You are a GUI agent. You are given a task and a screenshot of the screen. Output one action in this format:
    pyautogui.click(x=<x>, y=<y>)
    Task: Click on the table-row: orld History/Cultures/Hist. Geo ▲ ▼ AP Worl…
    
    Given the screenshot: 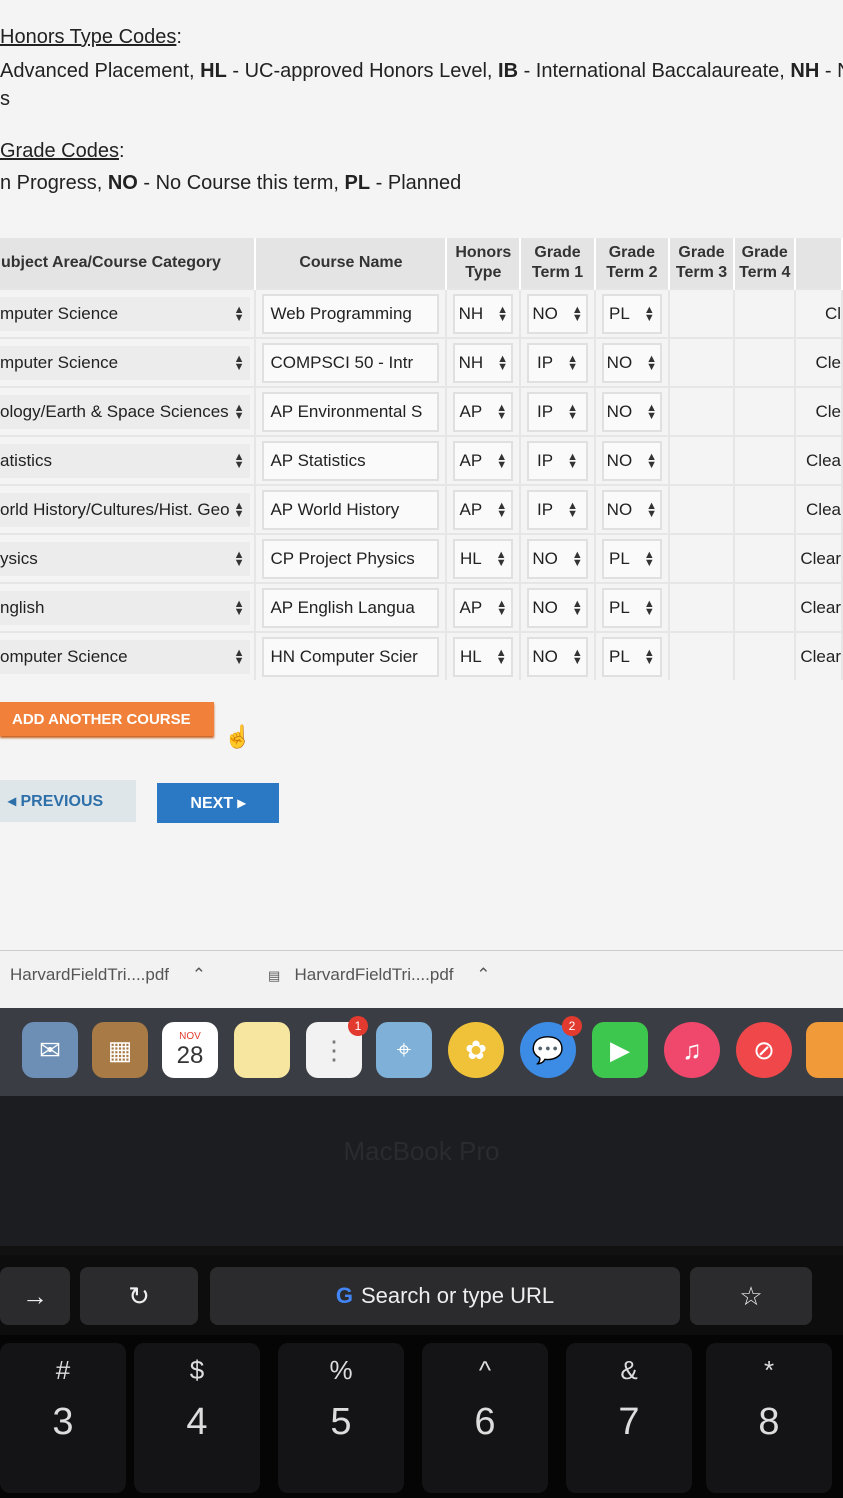 What is the action you would take?
    pyautogui.click(x=421, y=509)
    